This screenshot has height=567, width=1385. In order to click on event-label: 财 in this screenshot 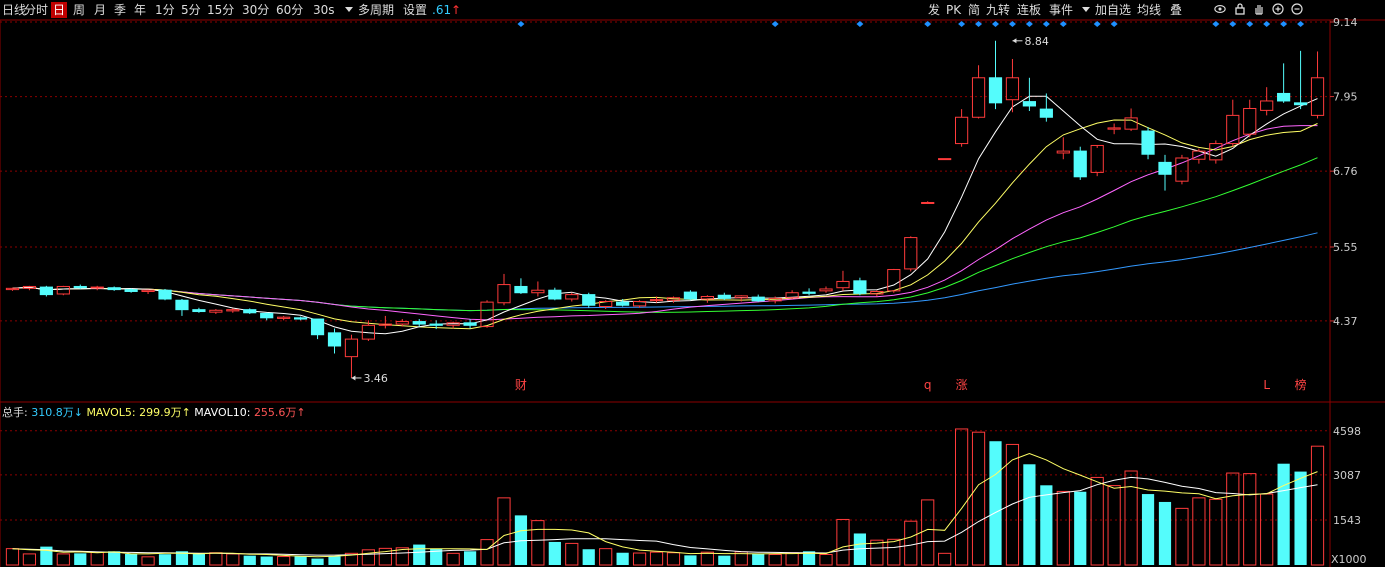, I will do `click(521, 385)`.